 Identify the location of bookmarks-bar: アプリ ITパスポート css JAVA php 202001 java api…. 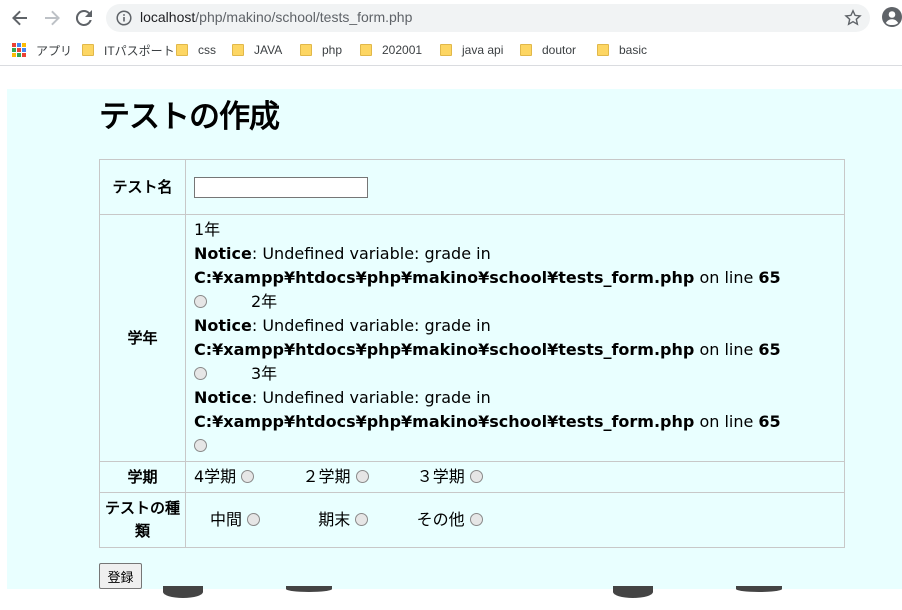
(451, 50).